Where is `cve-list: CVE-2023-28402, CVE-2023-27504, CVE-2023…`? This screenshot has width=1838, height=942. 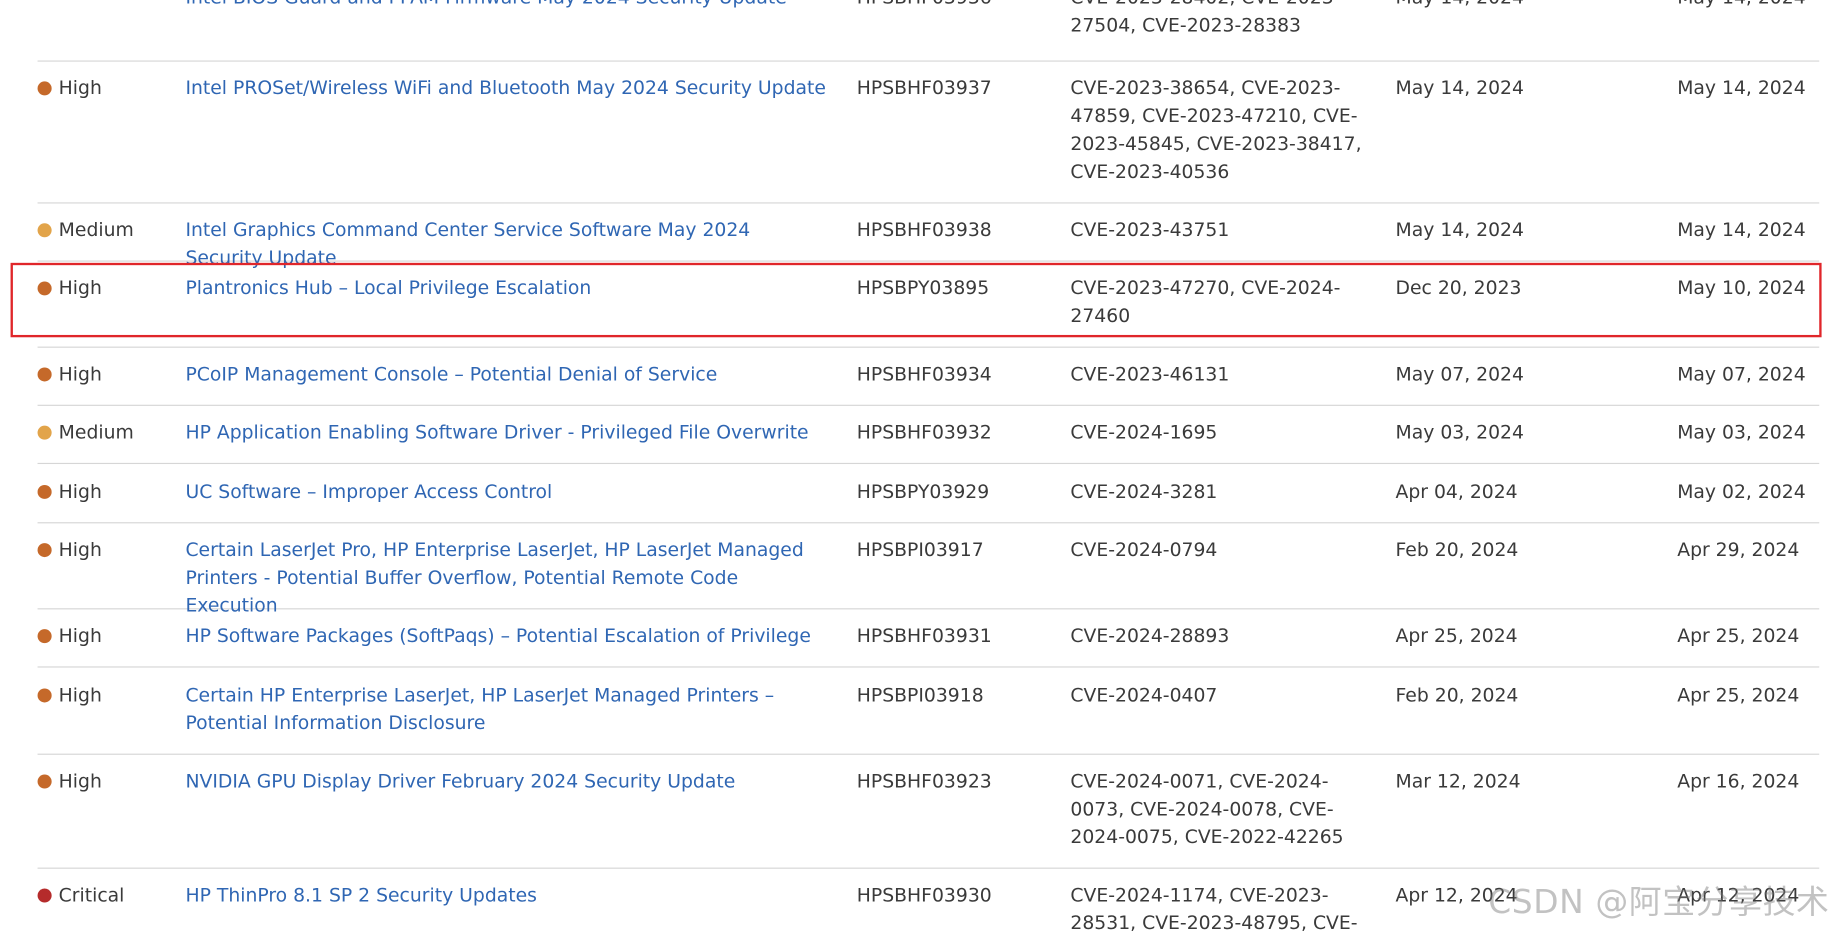
cve-list: CVE-2023-28402, CVE-2023-27504, CVE-2023… is located at coordinates (1205, 18).